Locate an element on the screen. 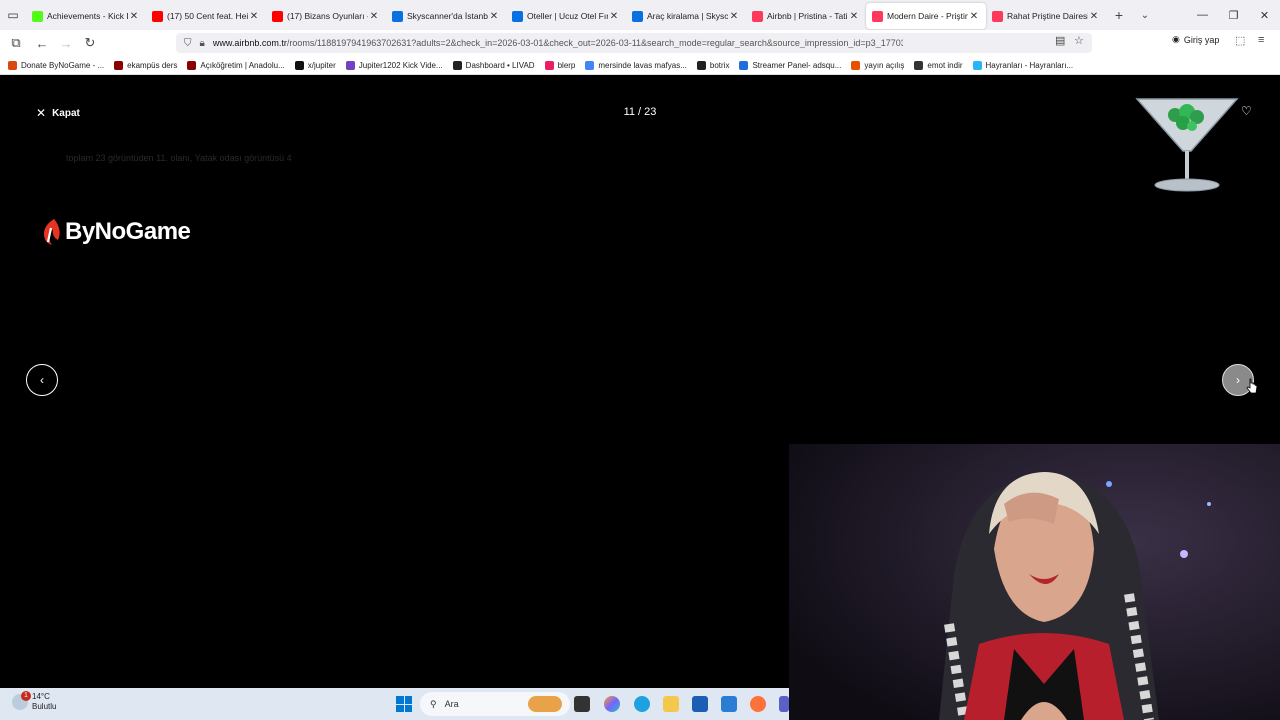  forward-button: → is located at coordinates (66, 43).